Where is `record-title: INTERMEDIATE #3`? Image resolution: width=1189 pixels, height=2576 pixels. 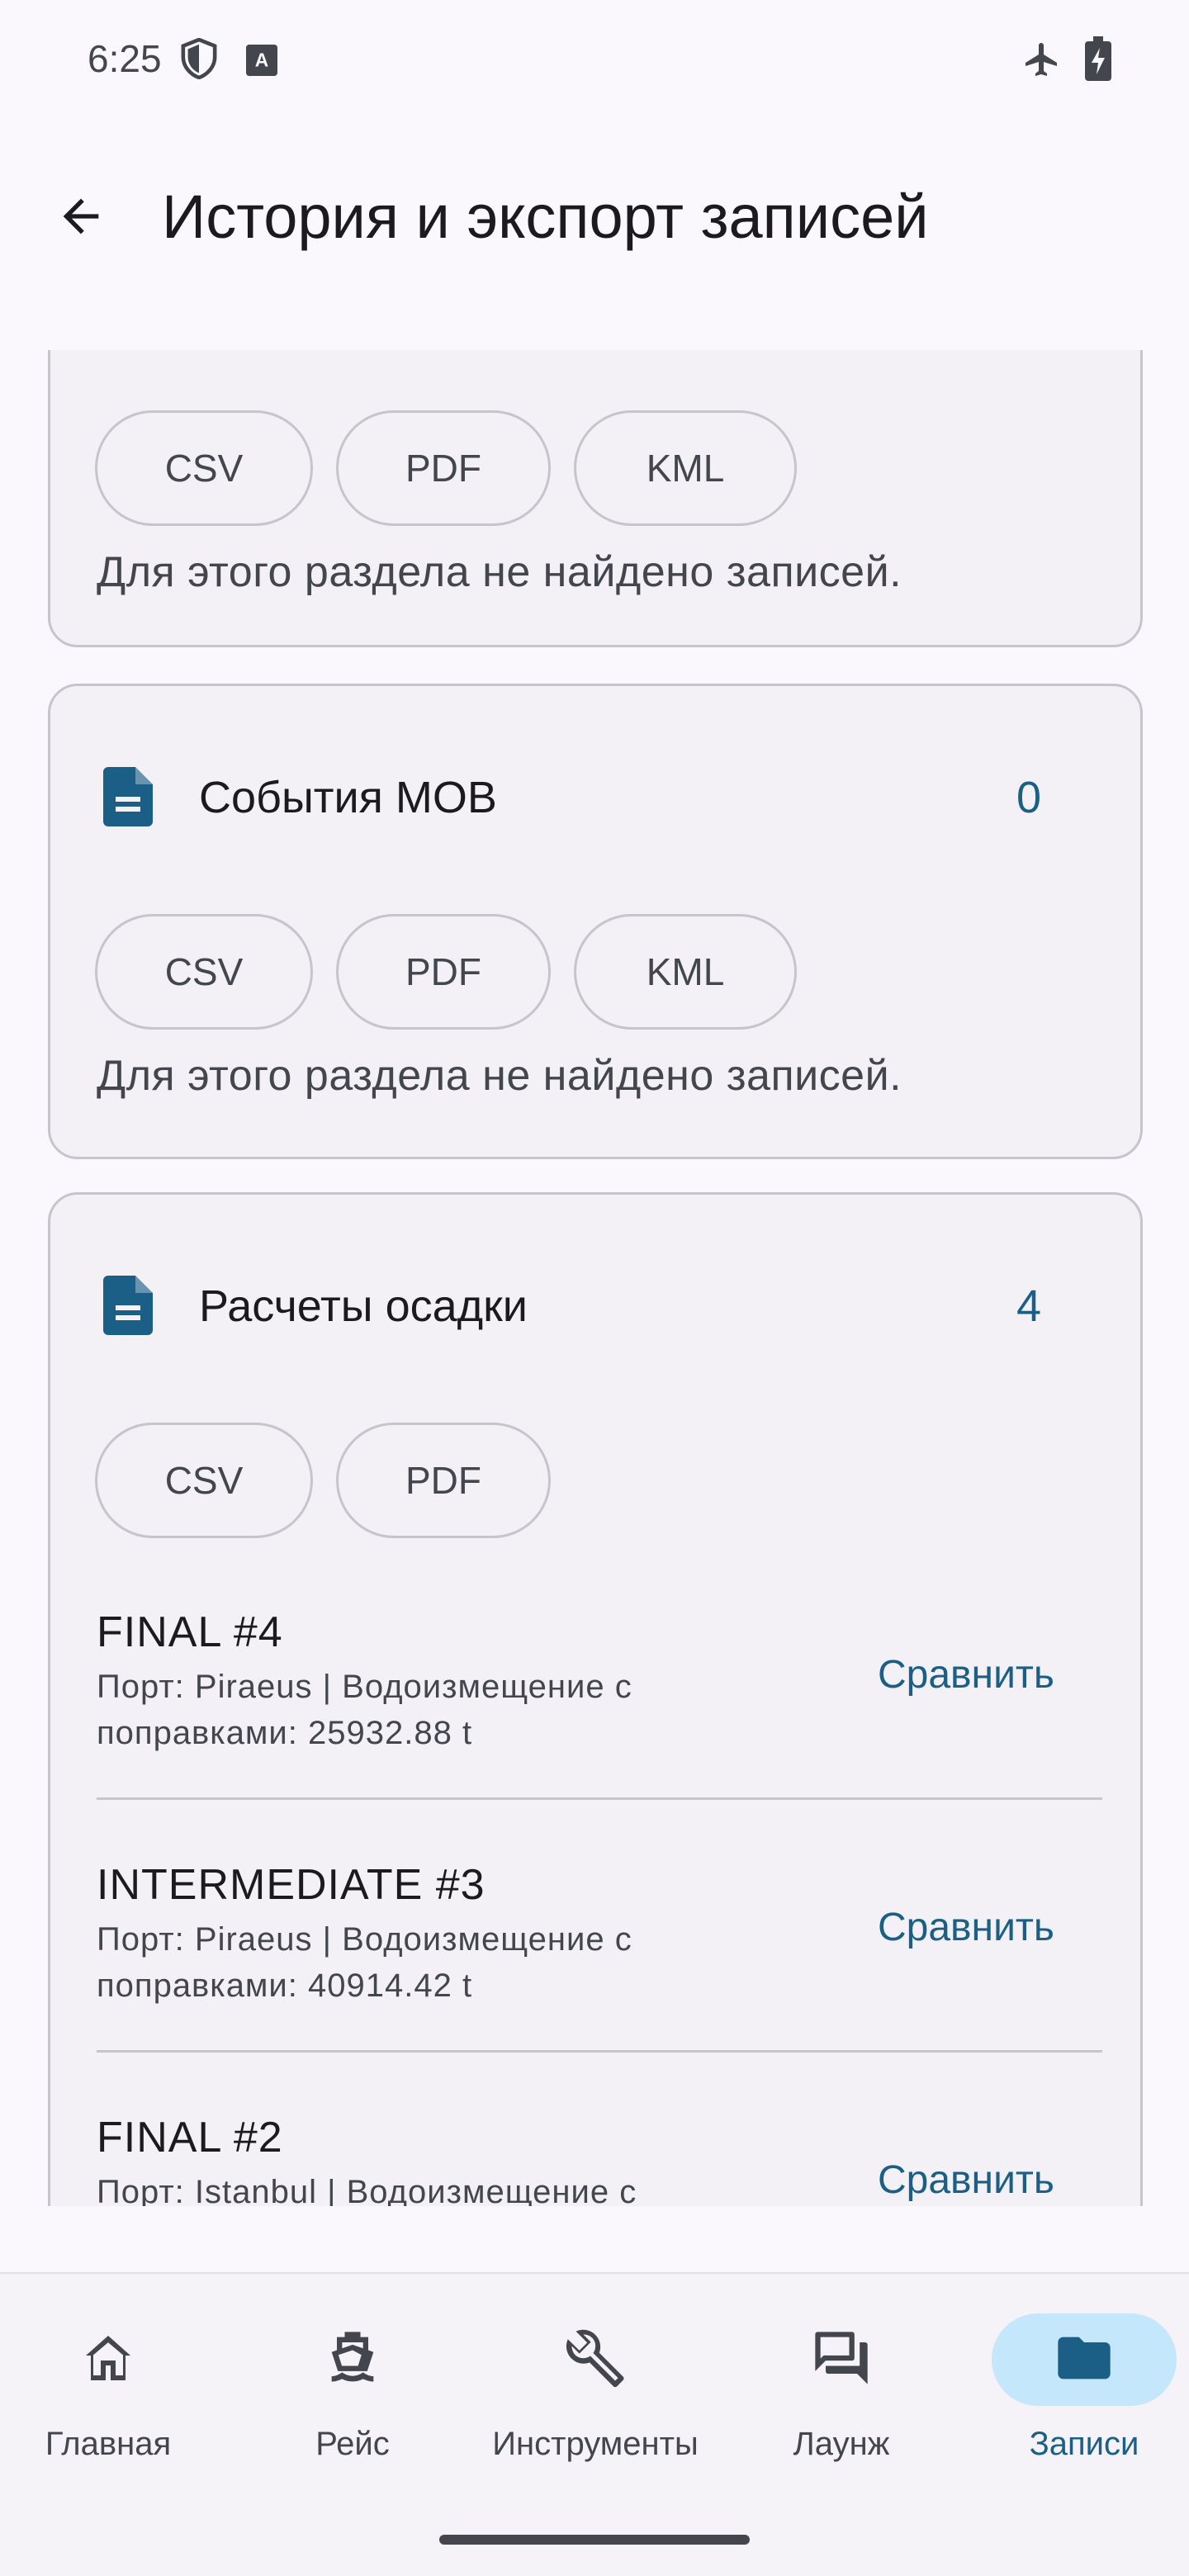 record-title: INTERMEDIATE #3 is located at coordinates (291, 1885).